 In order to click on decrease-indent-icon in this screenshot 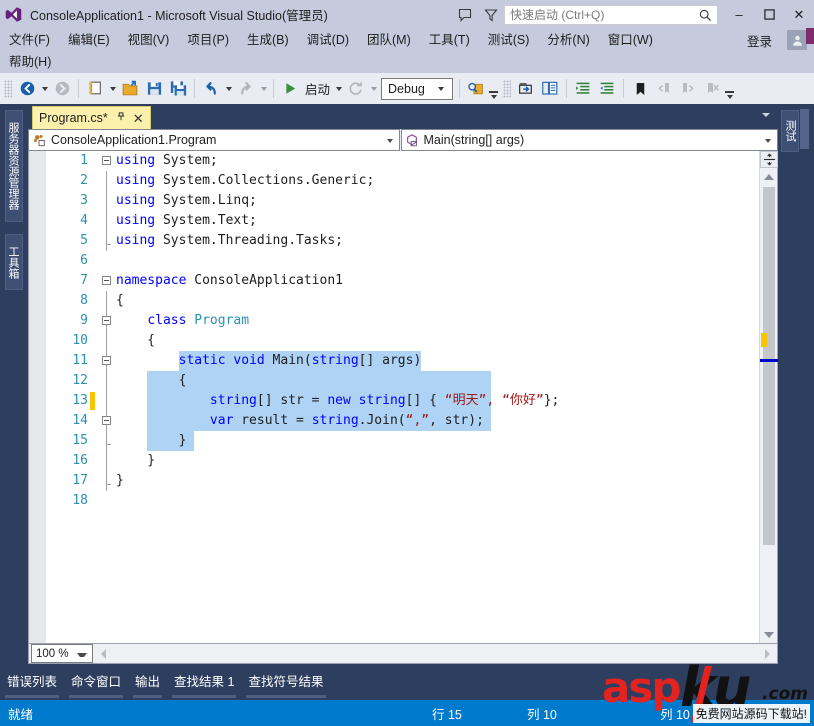, I will do `click(607, 89)`.